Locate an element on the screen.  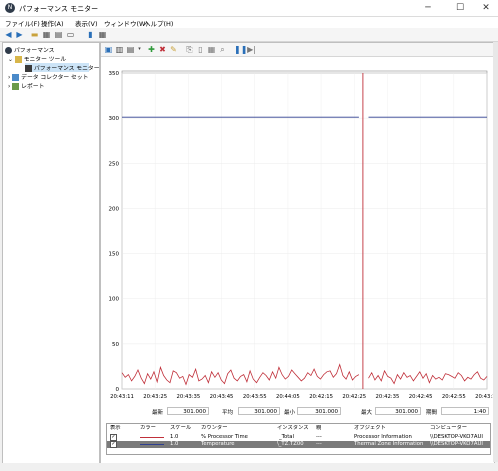
collector-icon is located at coordinates (16, 77).